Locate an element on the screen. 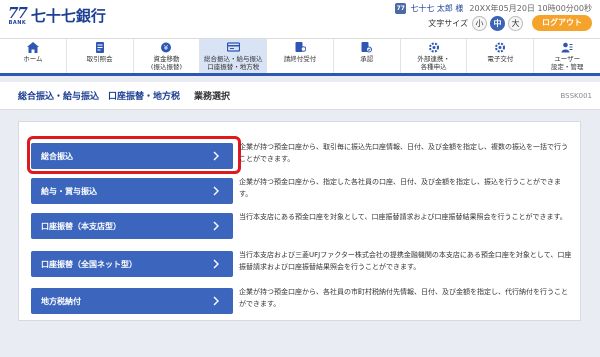 The image size is (600, 357). nav-label: 外部連携・ 各種申込 is located at coordinates (433, 63).